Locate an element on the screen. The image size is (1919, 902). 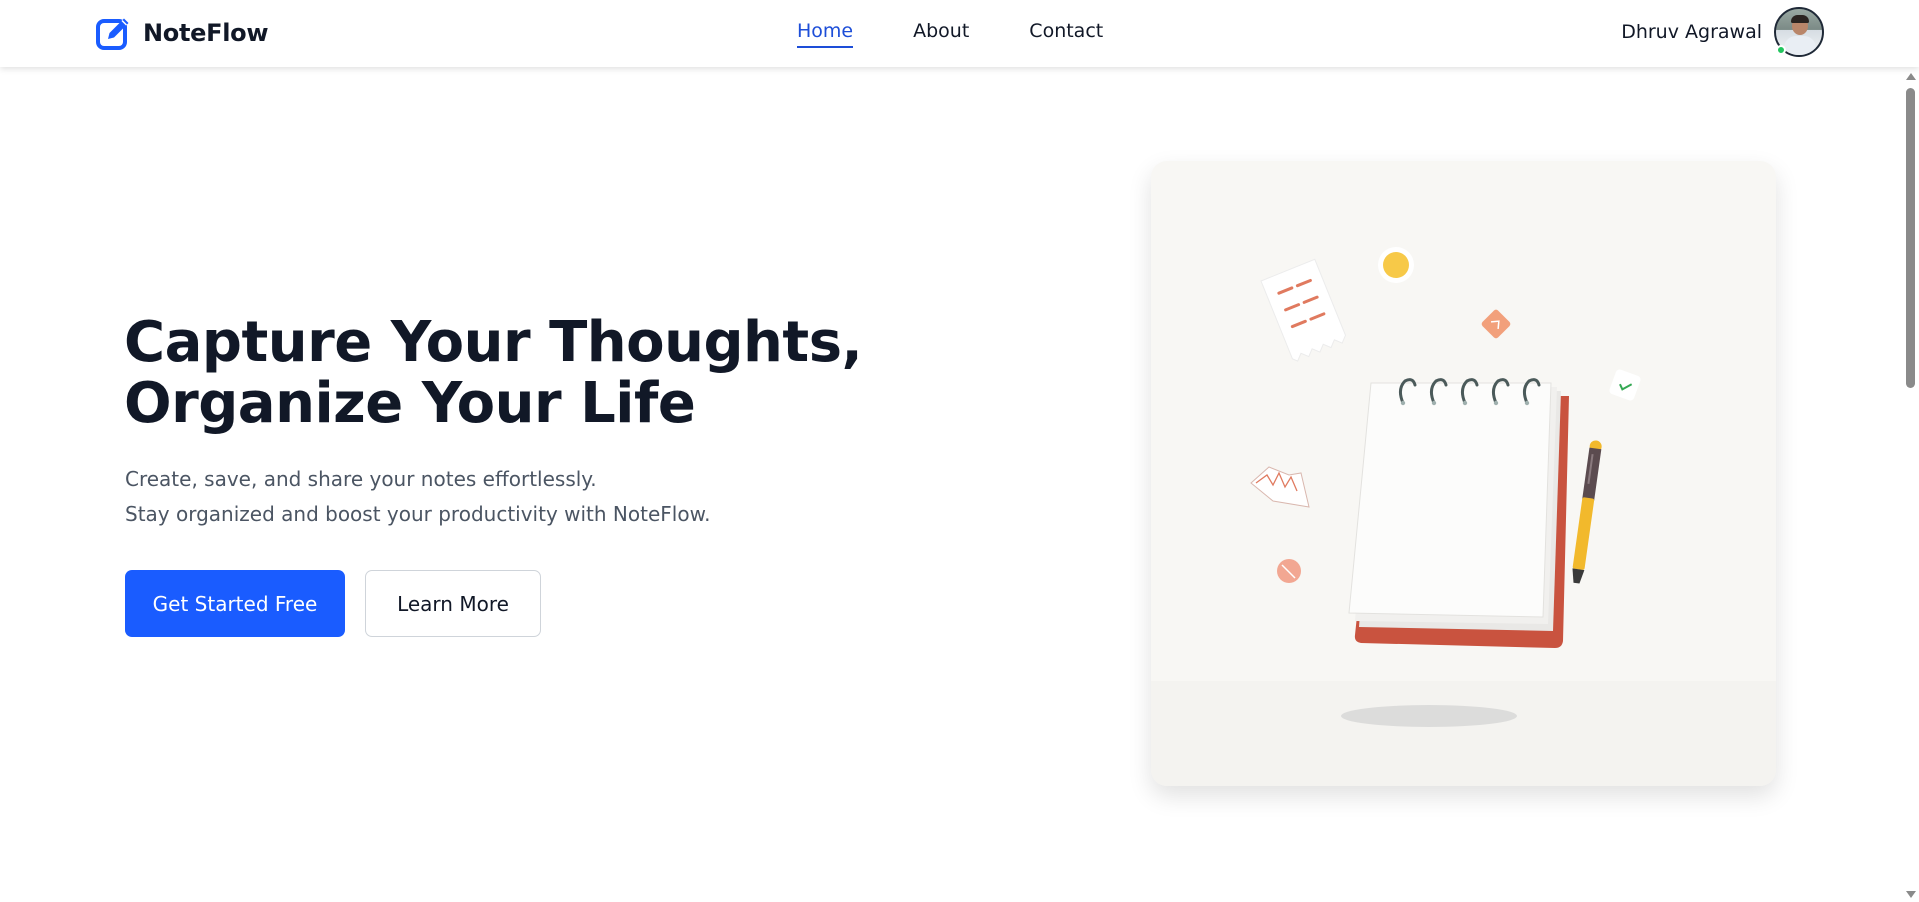
main-nav: Home About Contact is located at coordinates (950, 34).